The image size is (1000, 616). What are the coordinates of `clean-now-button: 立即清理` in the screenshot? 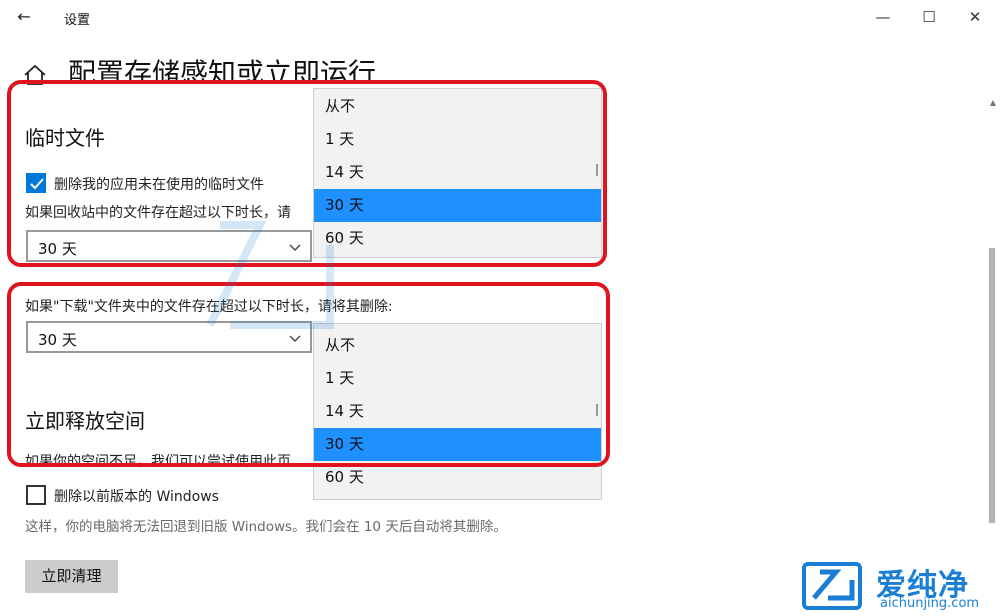 It's located at (71, 576).